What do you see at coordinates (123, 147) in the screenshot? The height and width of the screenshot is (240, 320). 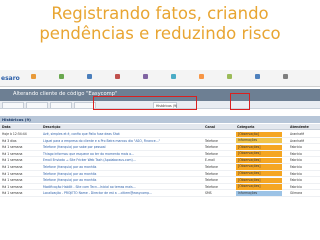 I see `cell-description: Telefone (franquia) por sabe por pessoal` at bounding box center [123, 147].